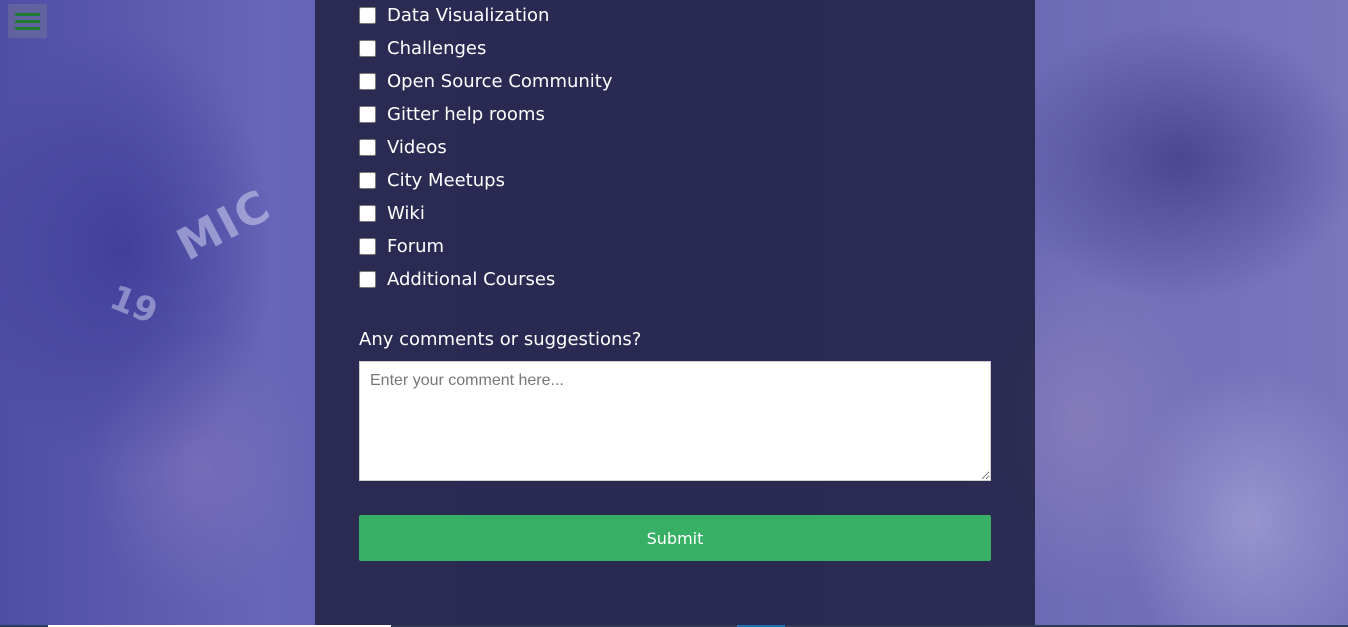  What do you see at coordinates (468, 15) in the screenshot?
I see `checkbox-label: Data Visualization` at bounding box center [468, 15].